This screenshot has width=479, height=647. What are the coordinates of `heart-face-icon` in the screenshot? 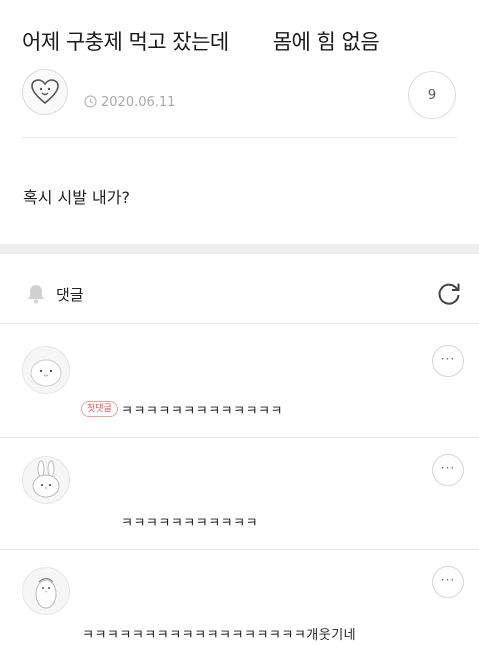 It's located at (45, 92).